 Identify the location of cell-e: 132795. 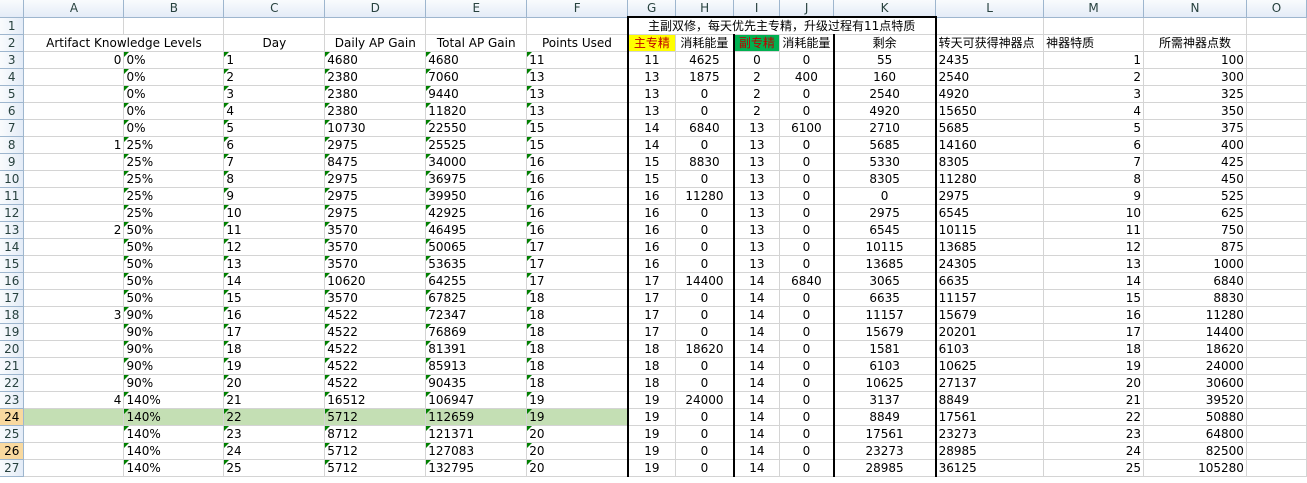
(476, 468).